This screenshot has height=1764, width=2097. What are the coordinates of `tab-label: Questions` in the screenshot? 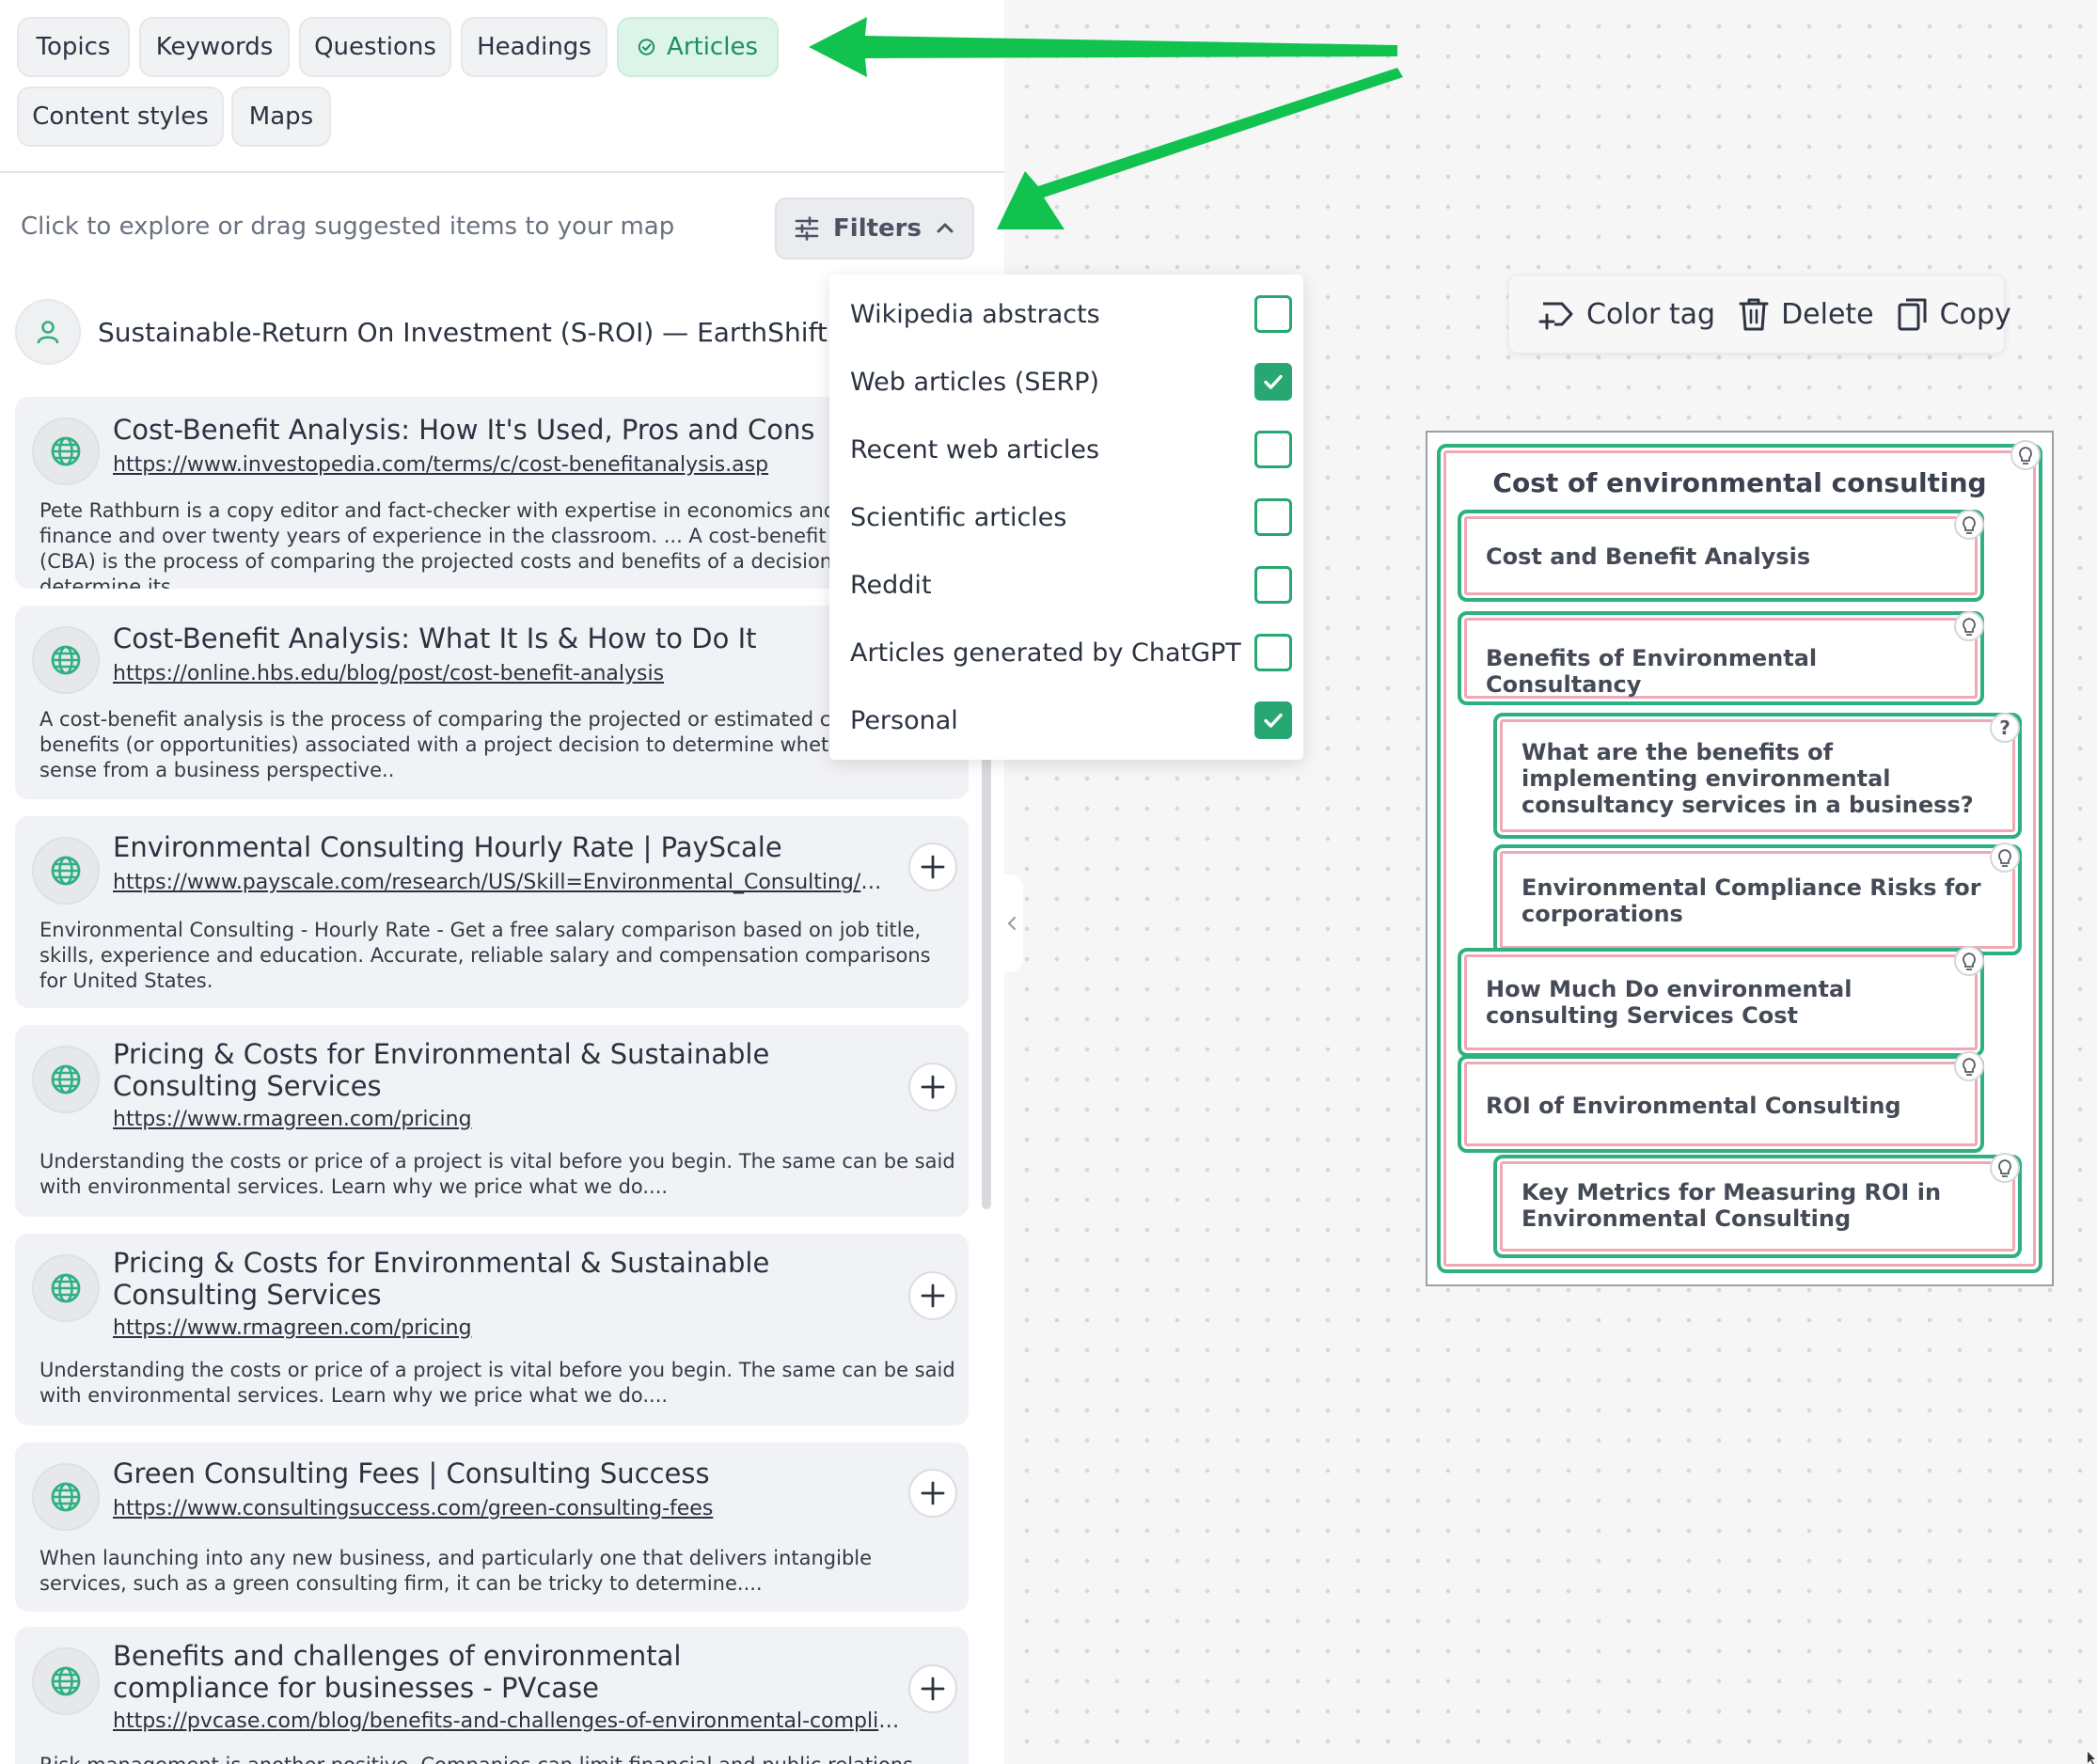 It's located at (375, 47).